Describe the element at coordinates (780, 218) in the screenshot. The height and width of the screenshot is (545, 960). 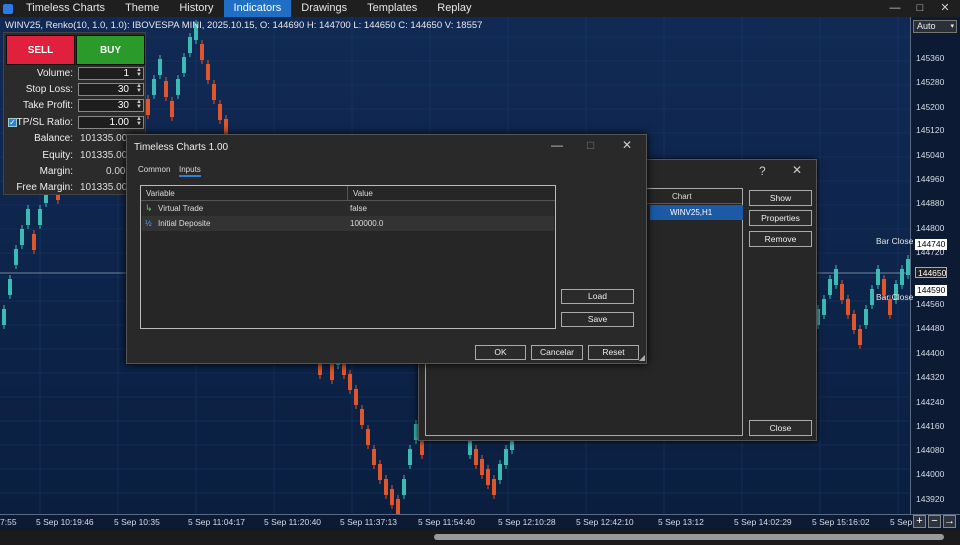
I see `properties-button: Properties` at that location.